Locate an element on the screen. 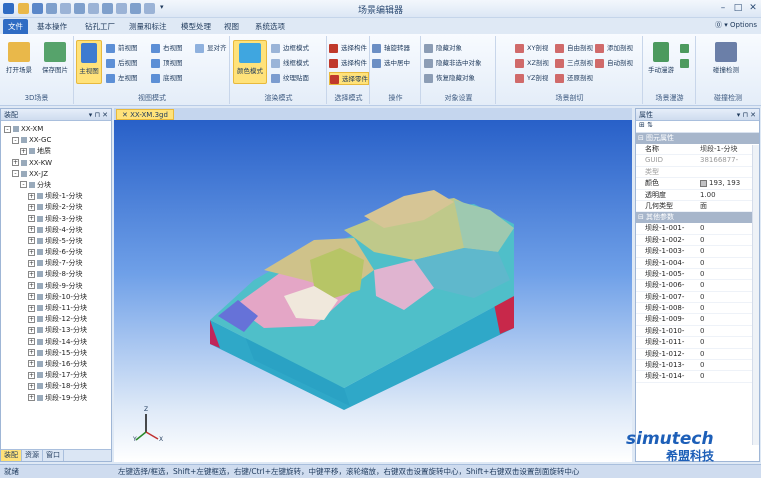  bottom-view-button: 底视图 is located at coordinates (167, 78).